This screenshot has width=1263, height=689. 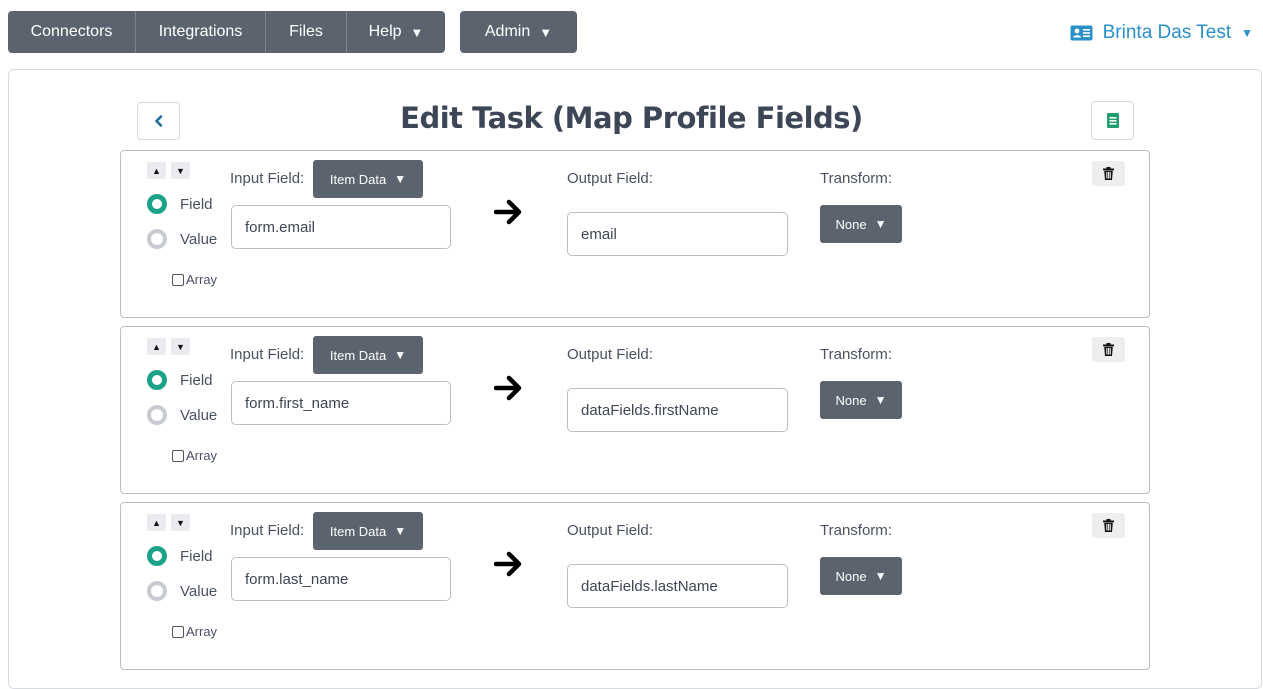 What do you see at coordinates (201, 32) in the screenshot?
I see `nav-integrations: Integrations` at bounding box center [201, 32].